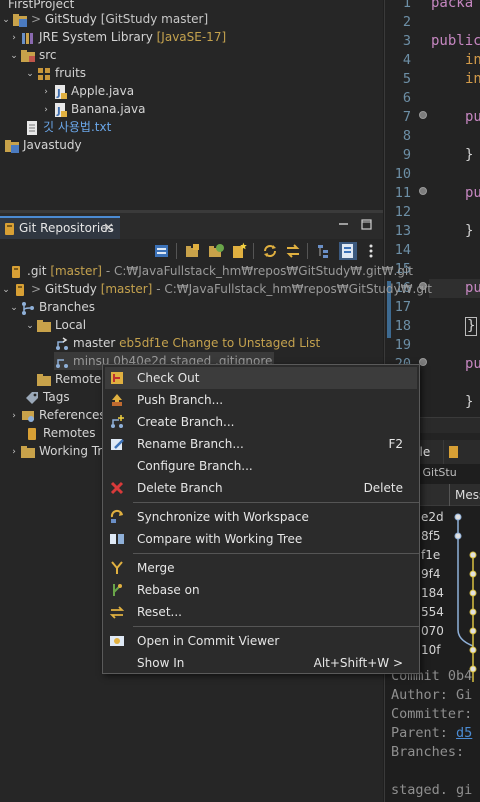 The height and width of the screenshot is (802, 480). What do you see at coordinates (43, 145) in the screenshot?
I see `tree-item-javastudy: Javastudy` at bounding box center [43, 145].